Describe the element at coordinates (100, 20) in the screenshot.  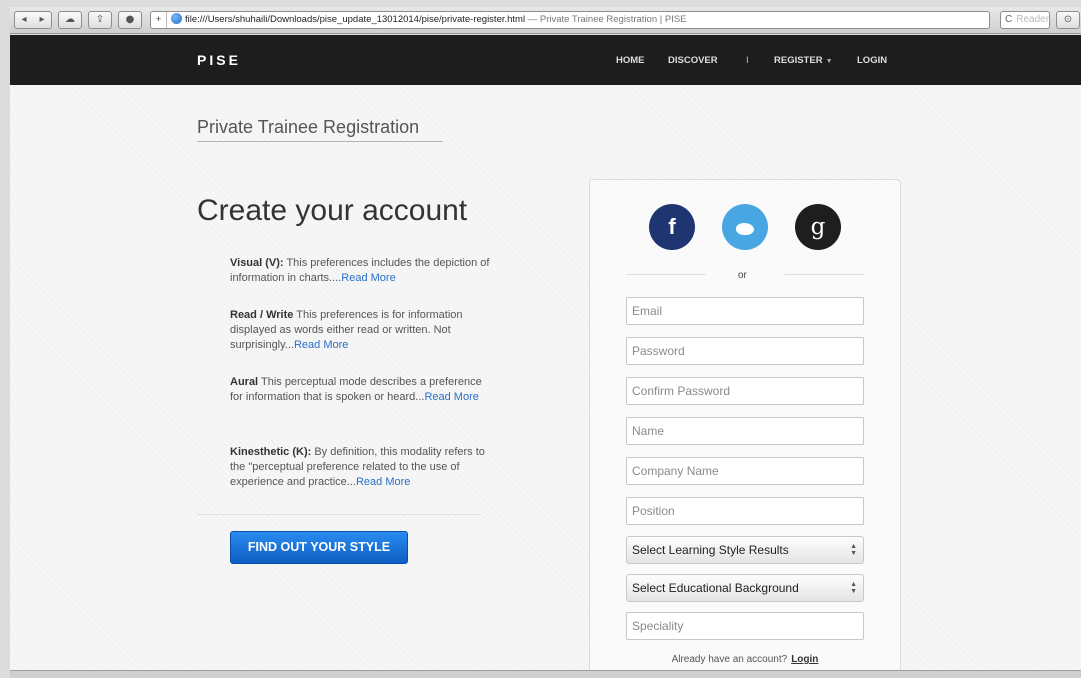
I see `share-icon: ⇪` at that location.